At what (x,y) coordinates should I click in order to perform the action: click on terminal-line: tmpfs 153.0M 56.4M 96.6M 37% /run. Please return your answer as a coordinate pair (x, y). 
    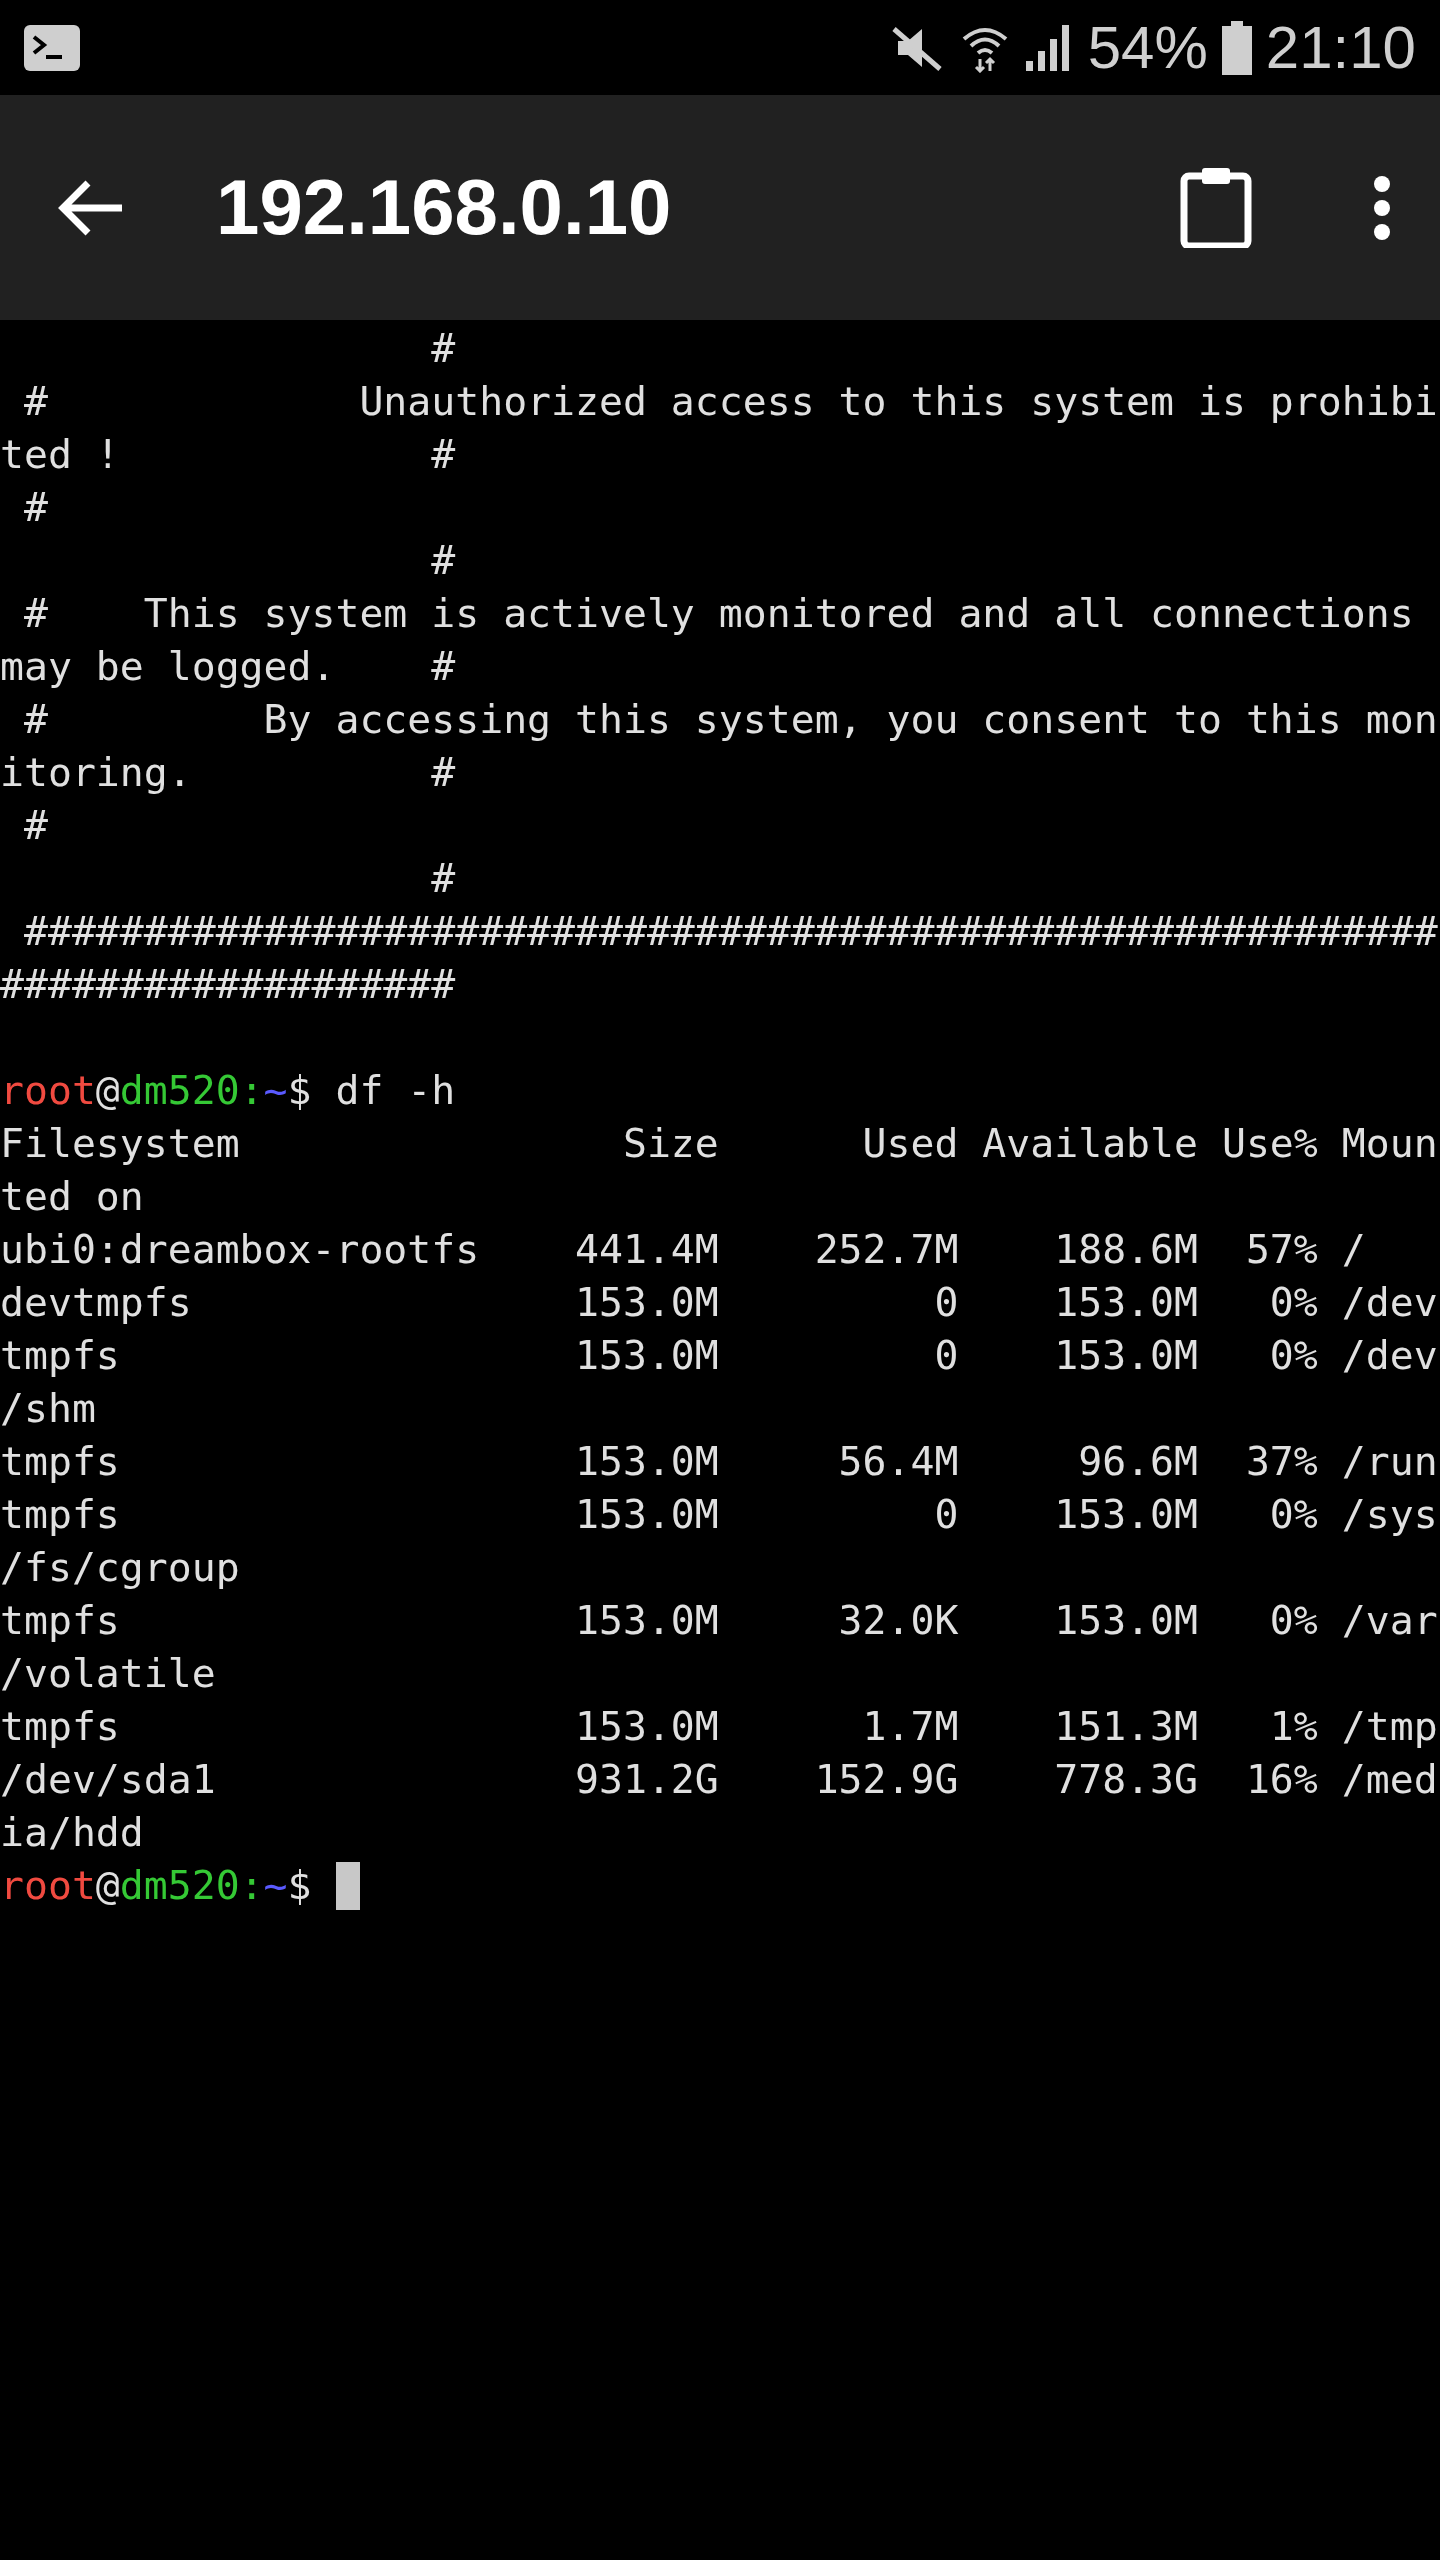
    Looking at the image, I should click on (719, 1461).